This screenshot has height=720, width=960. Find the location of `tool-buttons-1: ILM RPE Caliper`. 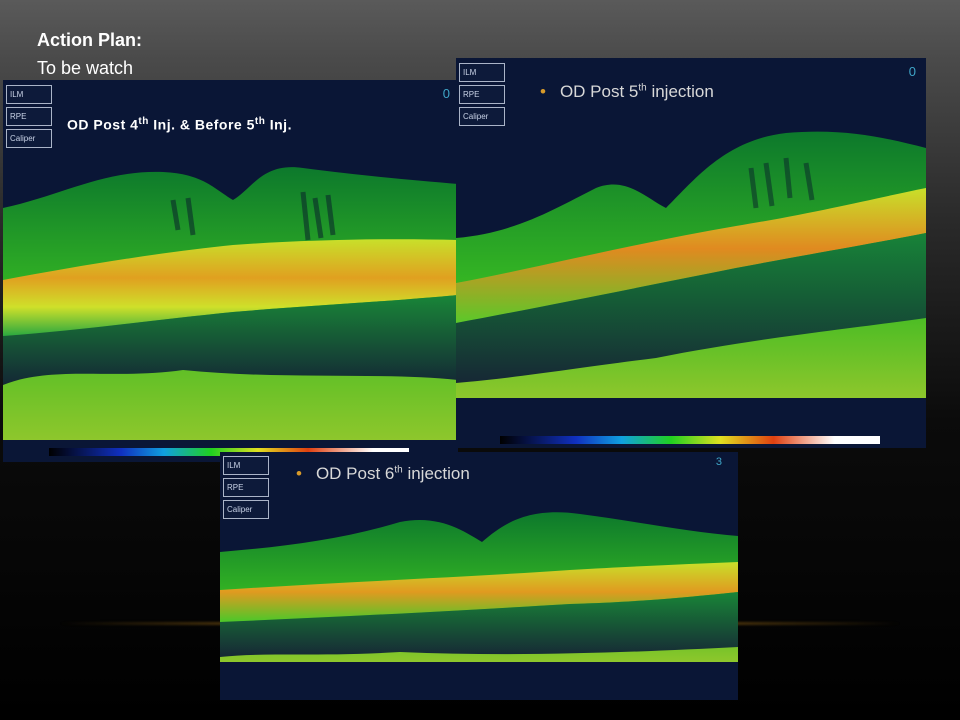

tool-buttons-1: ILM RPE Caliper is located at coordinates (29, 116).